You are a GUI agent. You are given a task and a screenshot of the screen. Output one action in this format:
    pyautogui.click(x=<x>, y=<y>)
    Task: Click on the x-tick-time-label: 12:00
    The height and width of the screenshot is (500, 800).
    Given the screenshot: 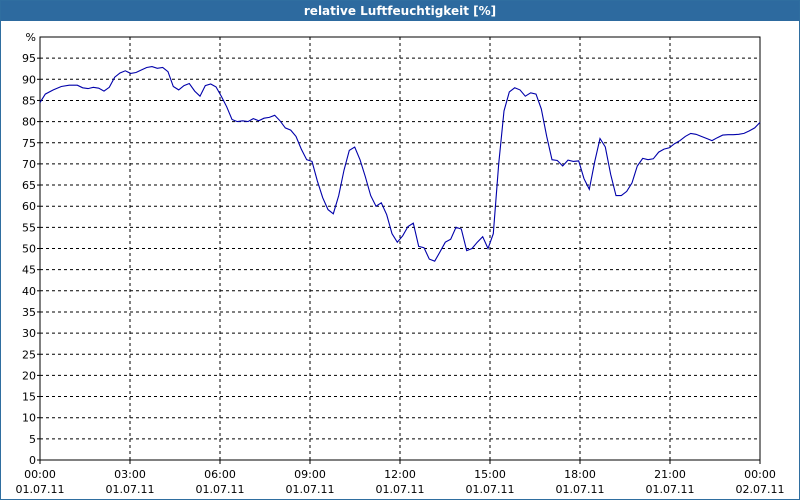 What is the action you would take?
    pyautogui.click(x=400, y=474)
    